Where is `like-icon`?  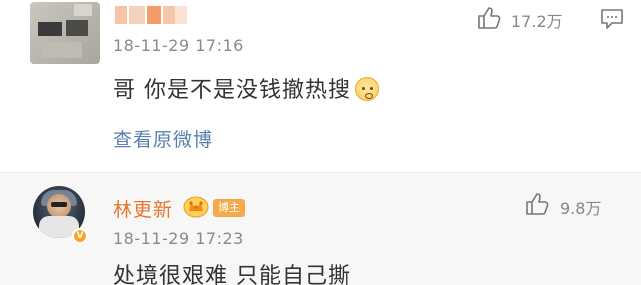
like-icon is located at coordinates (489, 18).